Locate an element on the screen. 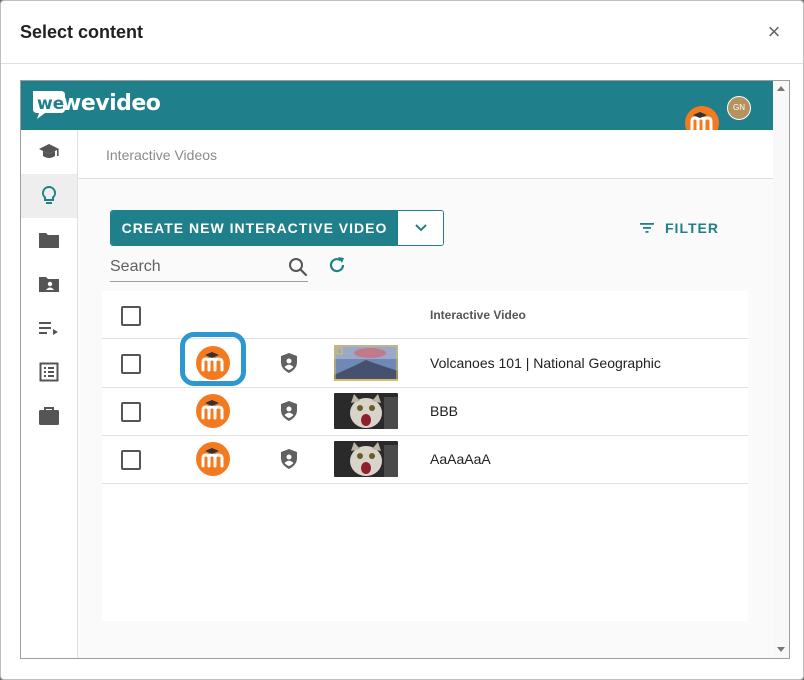  shared-folder-icon is located at coordinates (49, 284).